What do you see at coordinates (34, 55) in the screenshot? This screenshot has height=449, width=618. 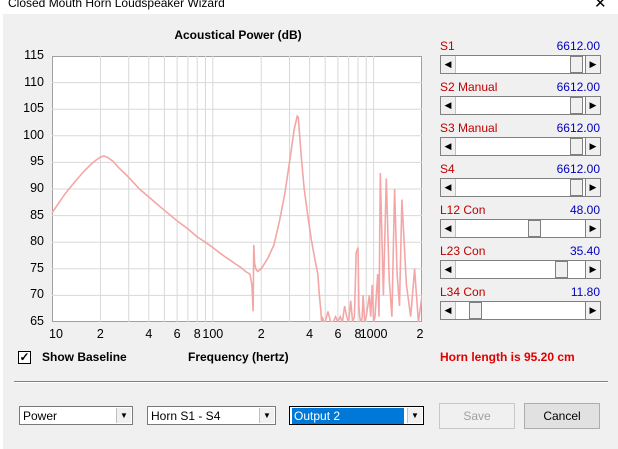 I see `y-tick-label: 115` at bounding box center [34, 55].